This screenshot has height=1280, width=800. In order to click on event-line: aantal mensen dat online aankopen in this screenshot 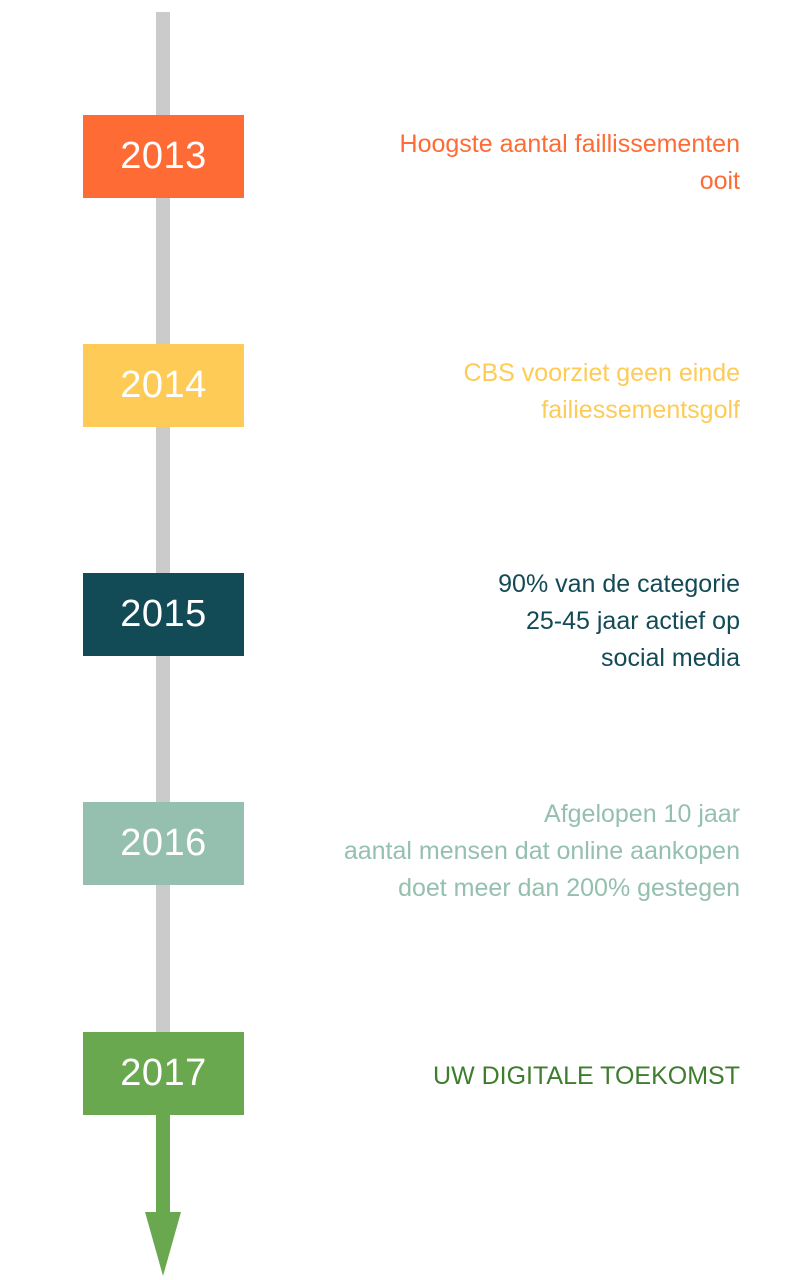, I will do `click(541, 851)`.